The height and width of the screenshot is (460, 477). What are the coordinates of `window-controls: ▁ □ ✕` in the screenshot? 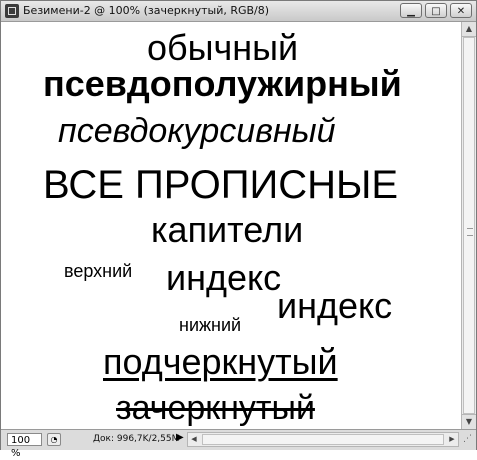 It's located at (436, 10).